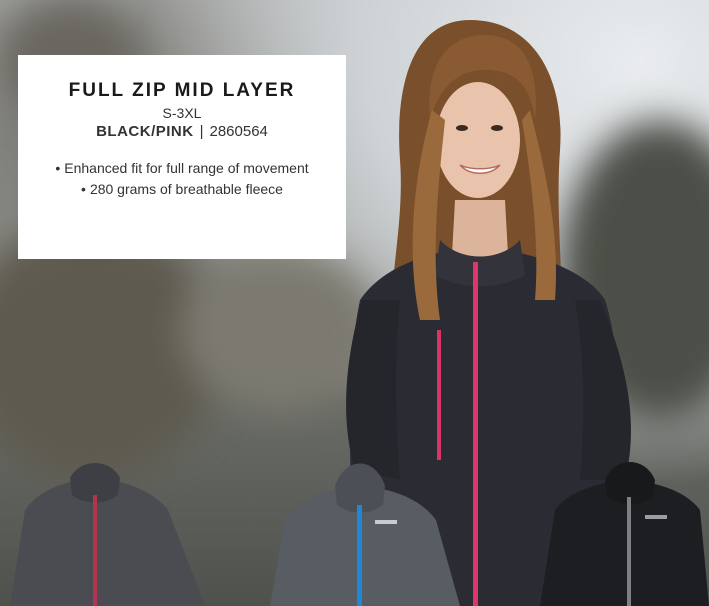 The height and width of the screenshot is (606, 709). I want to click on feature-item: • Enhanced fit for full range of movement, so click(182, 168).